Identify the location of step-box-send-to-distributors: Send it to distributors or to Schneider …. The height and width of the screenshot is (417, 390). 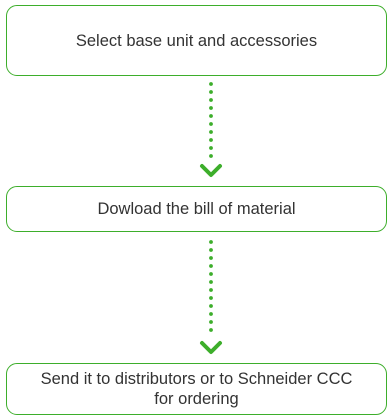
(196, 389).